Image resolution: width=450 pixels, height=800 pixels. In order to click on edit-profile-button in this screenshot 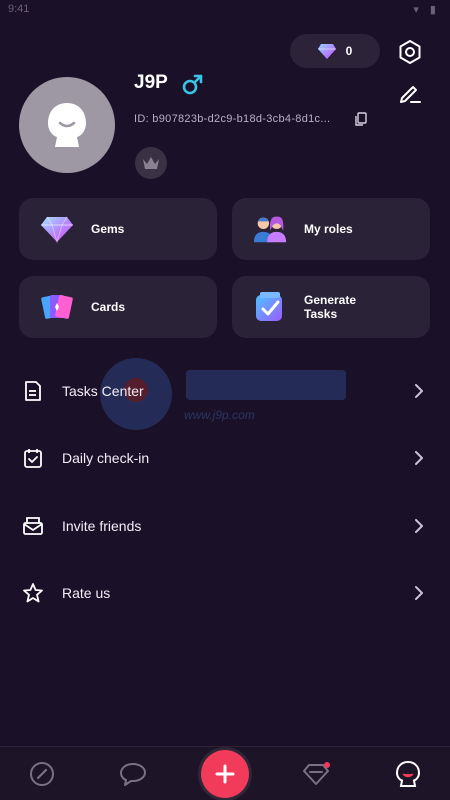, I will do `click(410, 92)`.